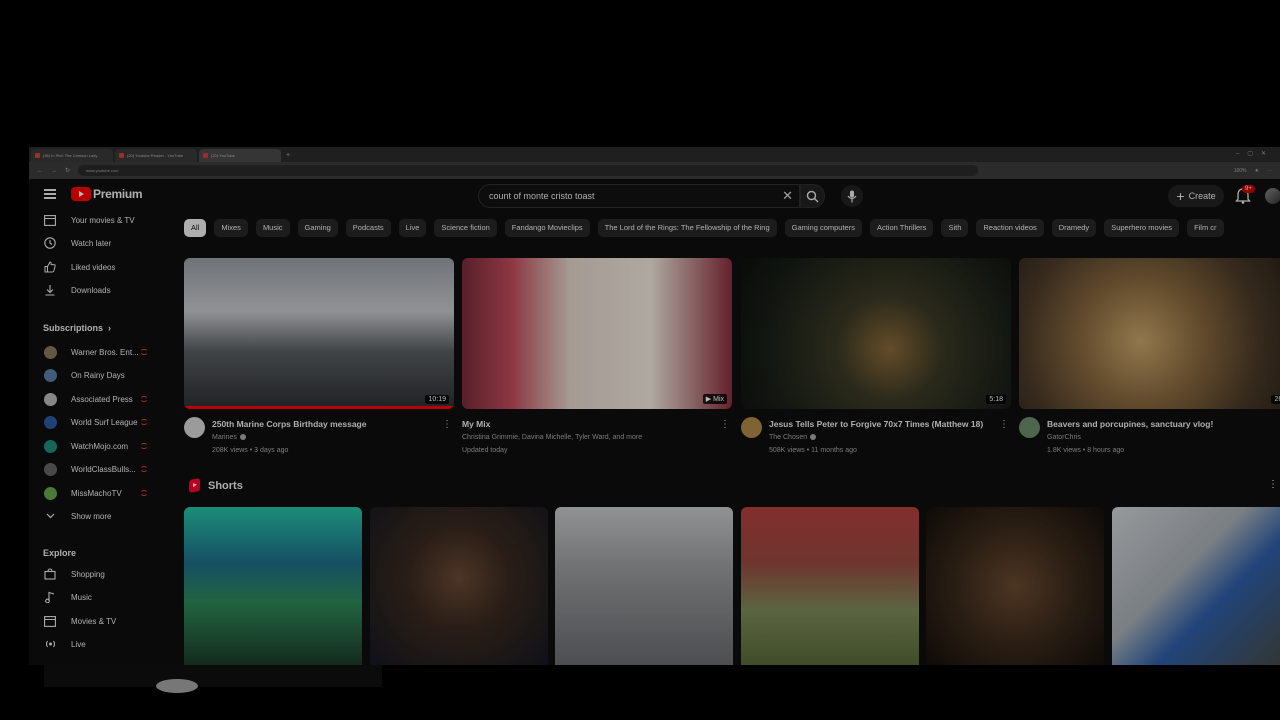 Image resolution: width=1280 pixels, height=720 pixels. Describe the element at coordinates (156, 155) in the screenshot. I see `browser-tab: (20) Youtube Reader - YouTube` at that location.